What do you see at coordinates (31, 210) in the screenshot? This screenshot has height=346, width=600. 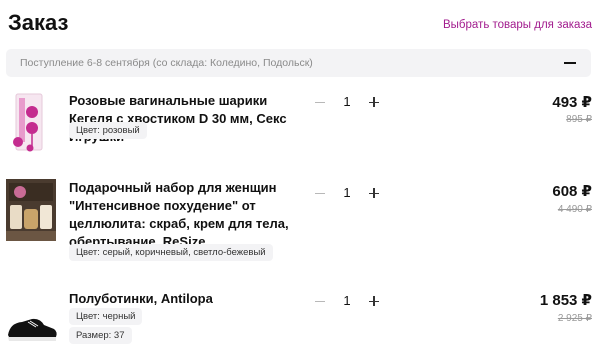 I see `gift-set-image` at bounding box center [31, 210].